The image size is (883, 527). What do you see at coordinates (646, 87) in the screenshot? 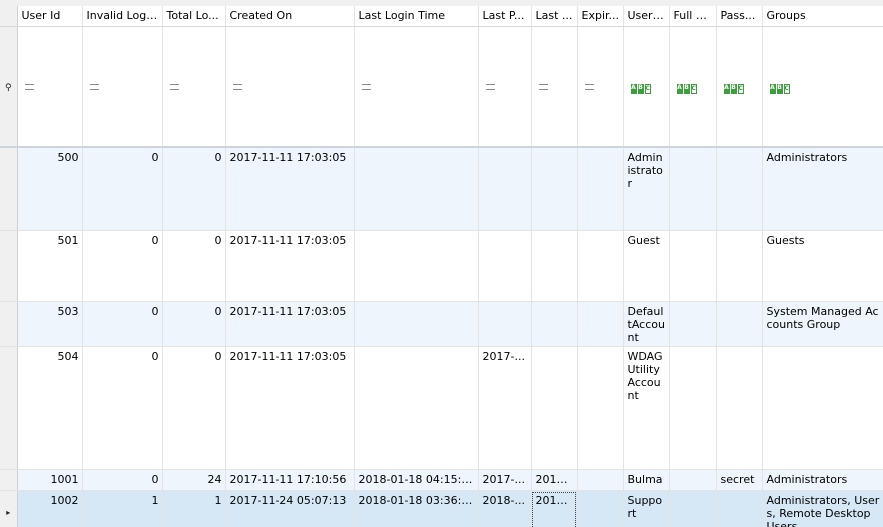
I see `filter-cell-user: ABC` at bounding box center [646, 87].